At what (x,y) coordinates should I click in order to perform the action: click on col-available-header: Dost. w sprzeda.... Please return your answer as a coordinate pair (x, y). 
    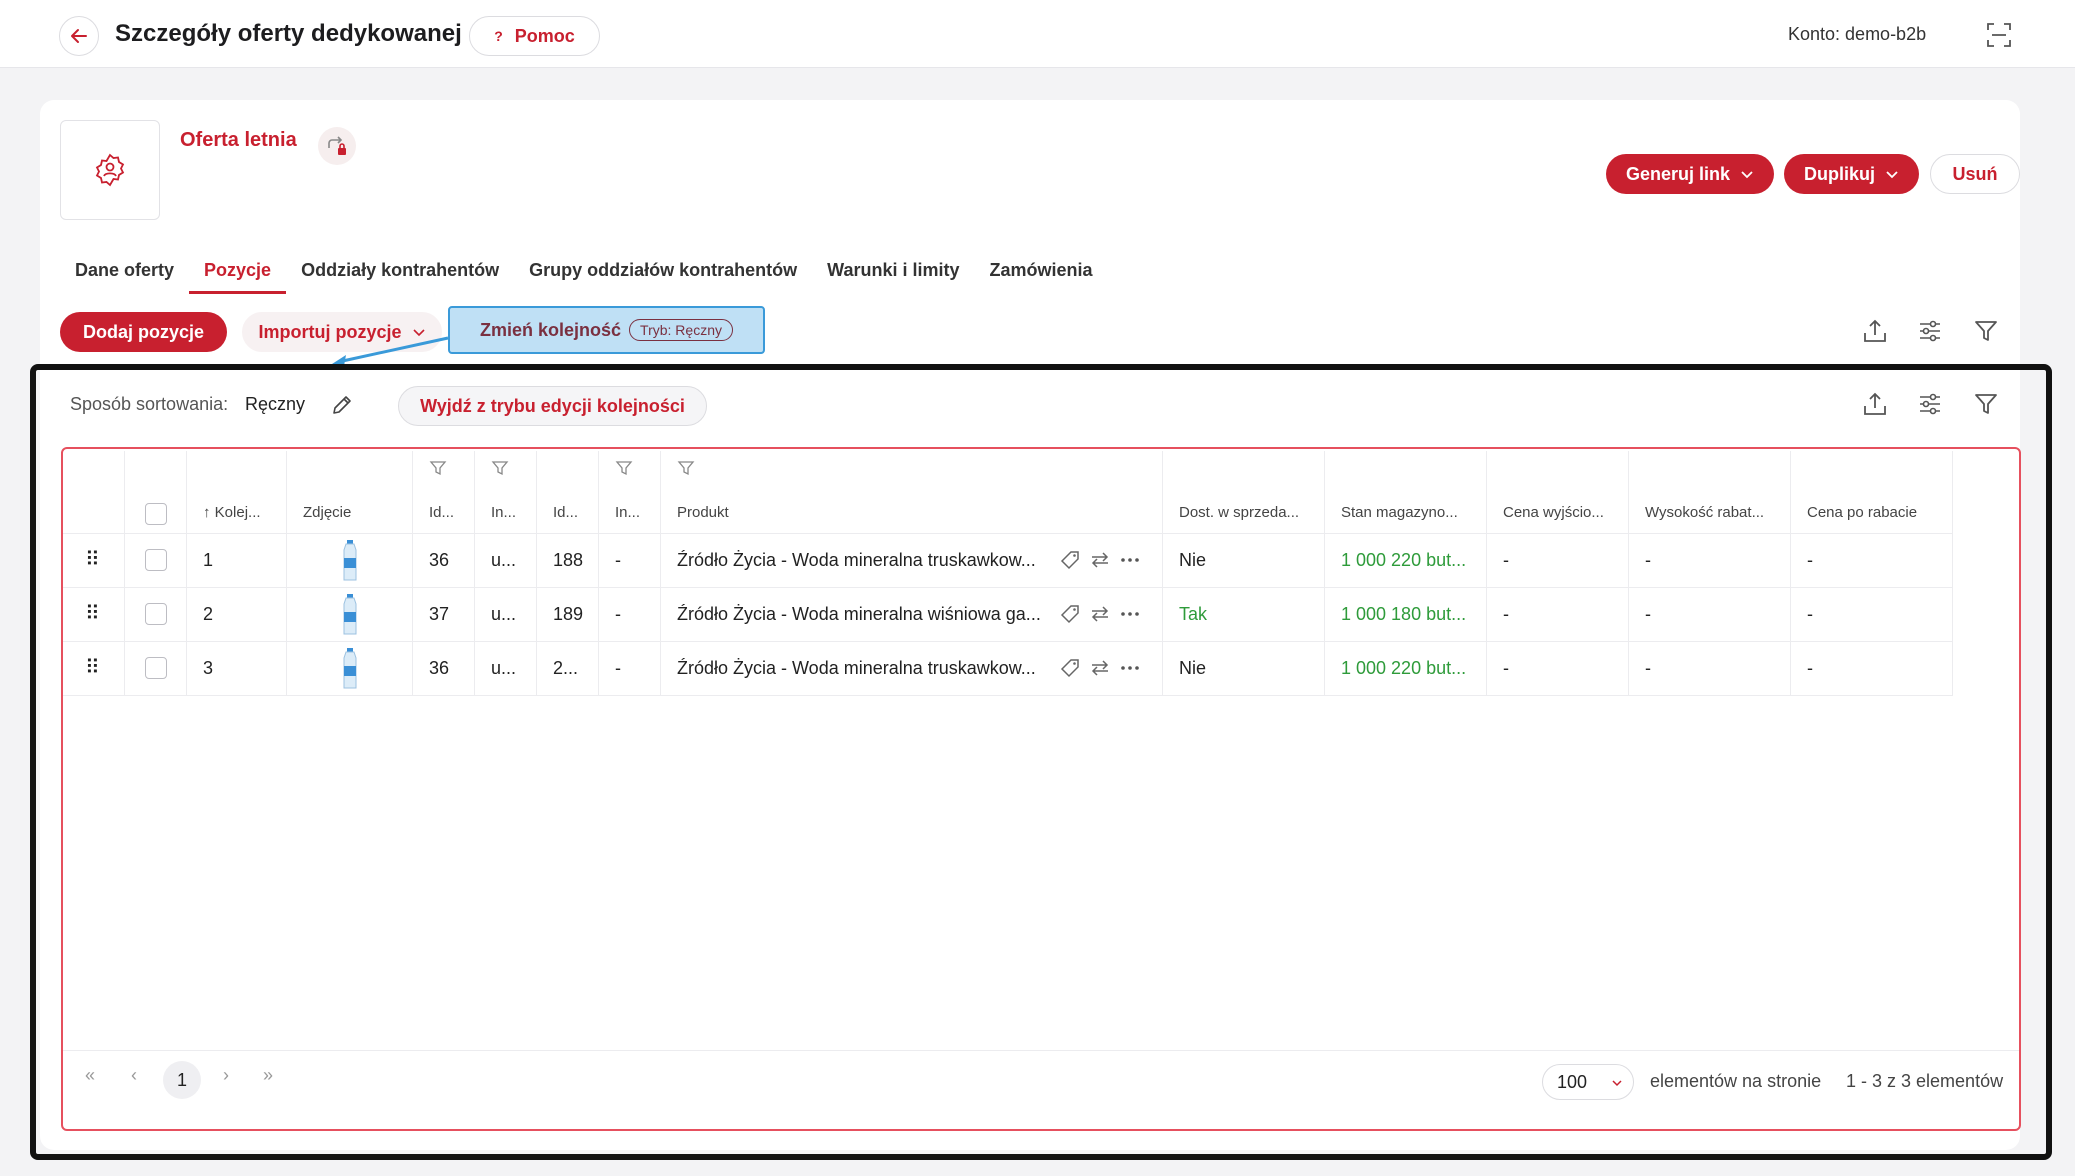
    Looking at the image, I should click on (1239, 512).